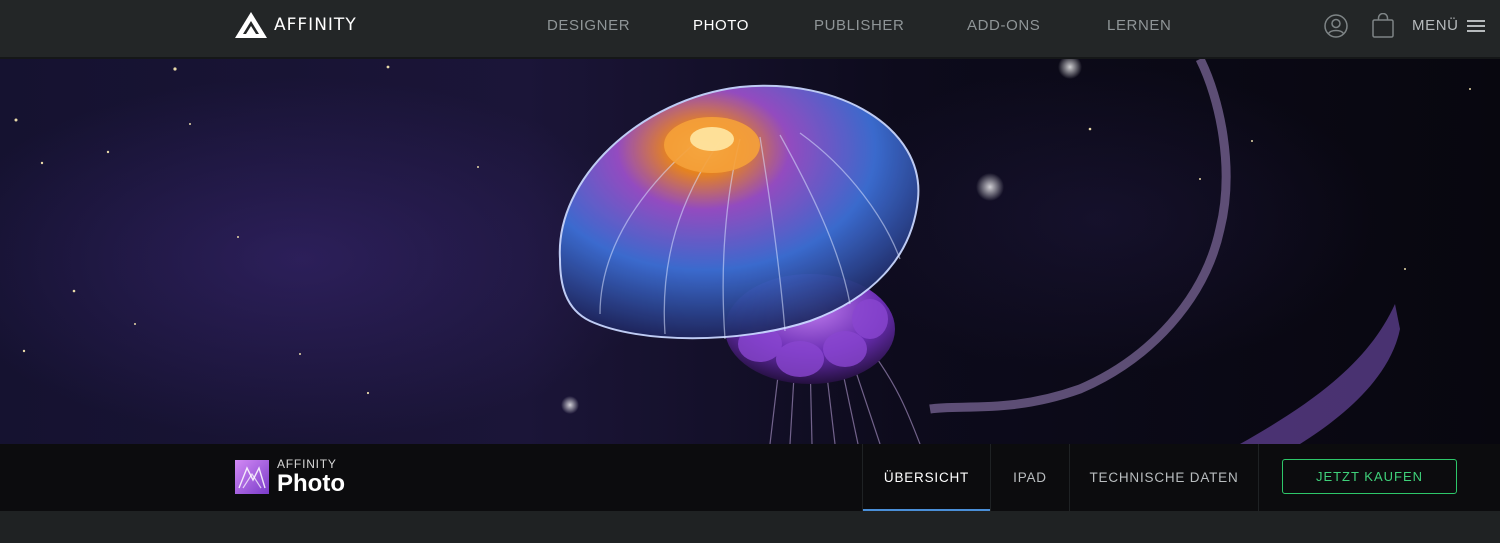 This screenshot has width=1500, height=543. Describe the element at coordinates (588, 25) in the screenshot. I see `nav-designer: DESIGNER` at that location.